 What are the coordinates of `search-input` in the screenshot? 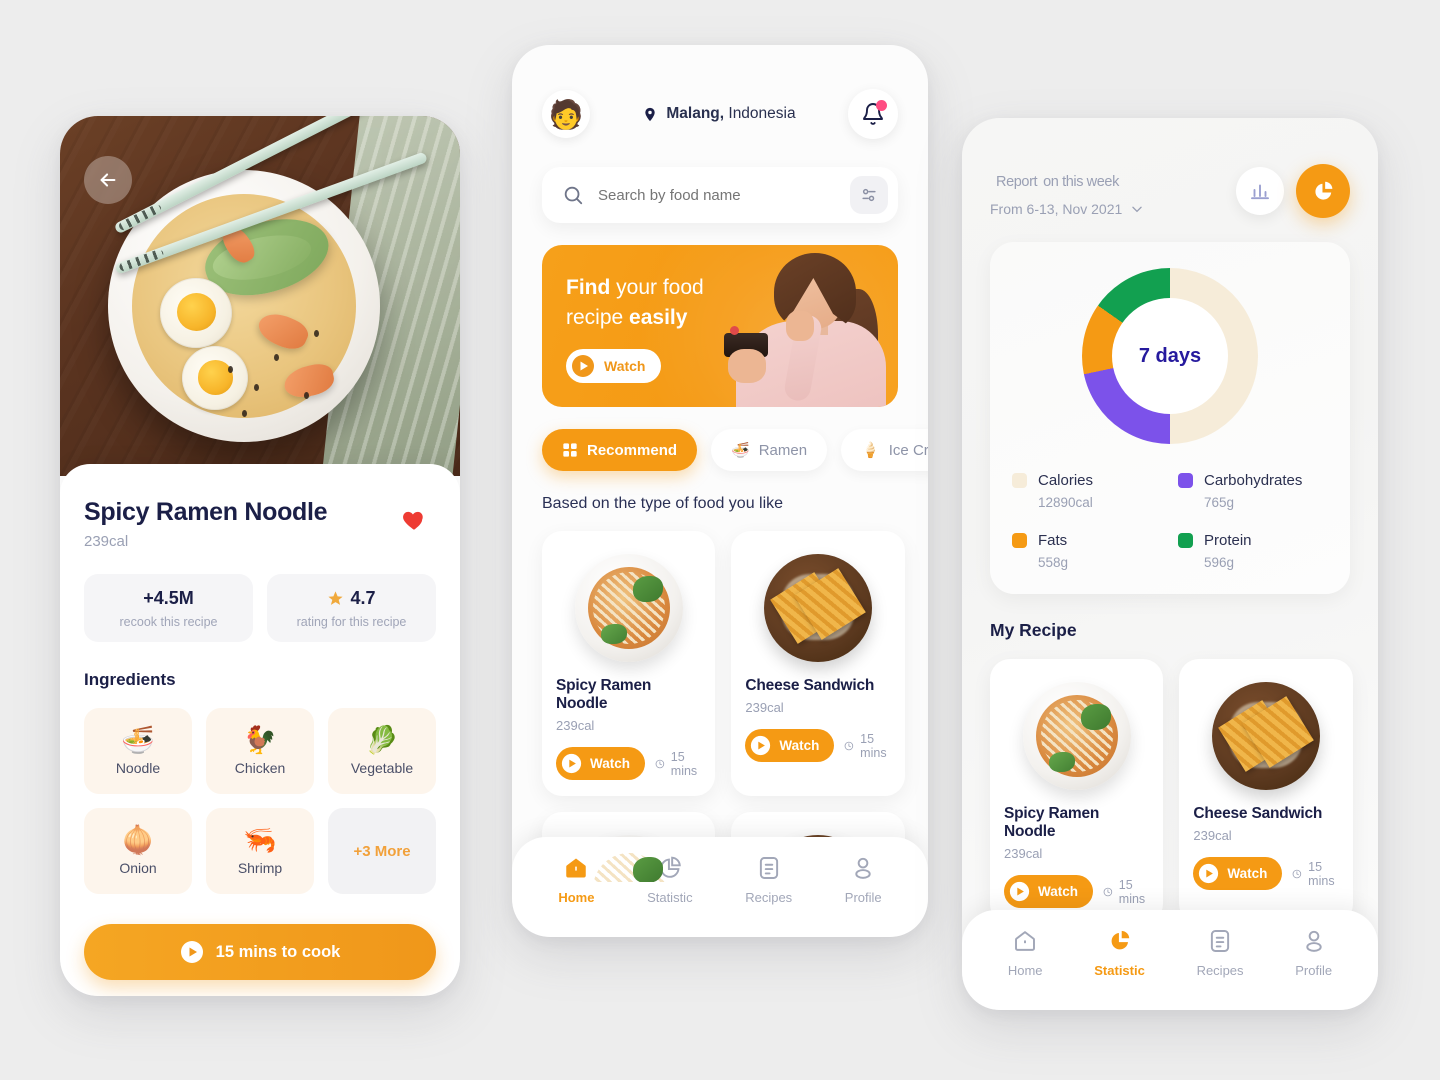 It's located at (717, 195).